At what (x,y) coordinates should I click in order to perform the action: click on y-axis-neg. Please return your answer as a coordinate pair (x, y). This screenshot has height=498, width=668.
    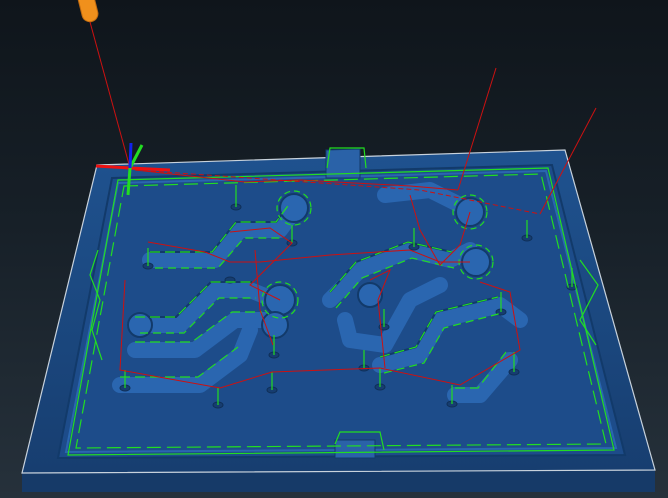
    Looking at the image, I should click on (129, 181).